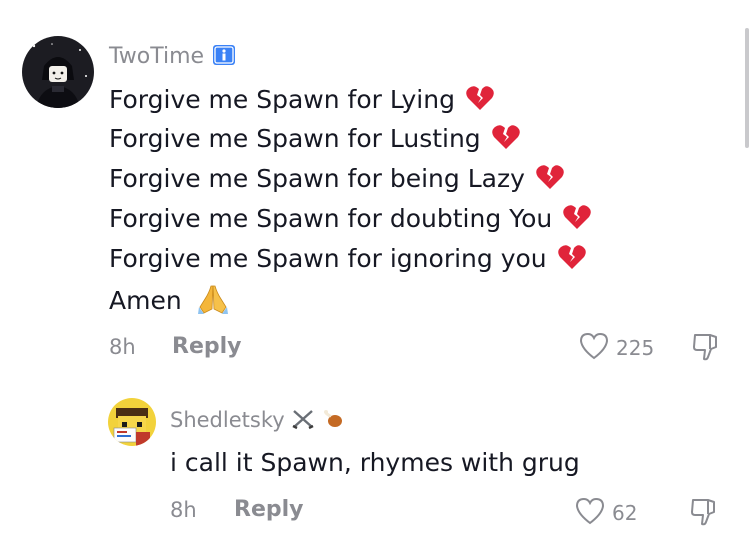  What do you see at coordinates (333, 421) in the screenshot?
I see `chicken-leg-icon` at bounding box center [333, 421].